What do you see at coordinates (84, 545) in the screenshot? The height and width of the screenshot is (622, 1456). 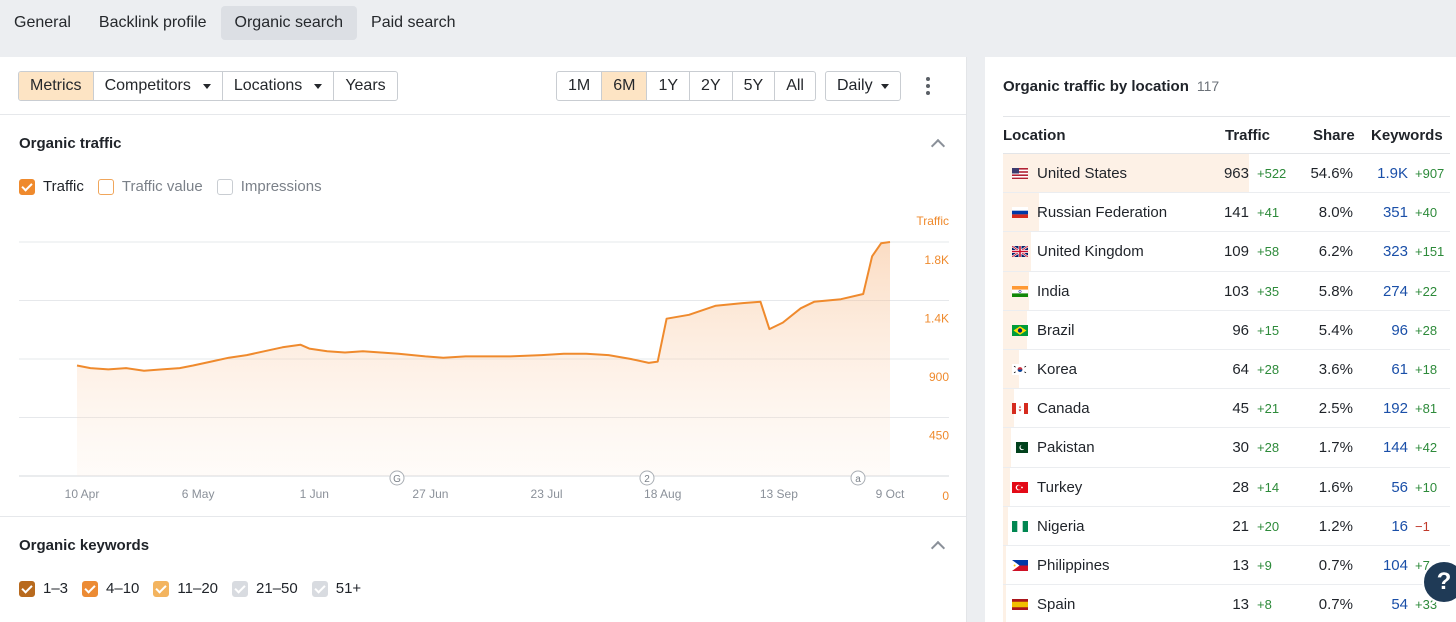 I see `organic-keywords-title: Organic keywords` at bounding box center [84, 545].